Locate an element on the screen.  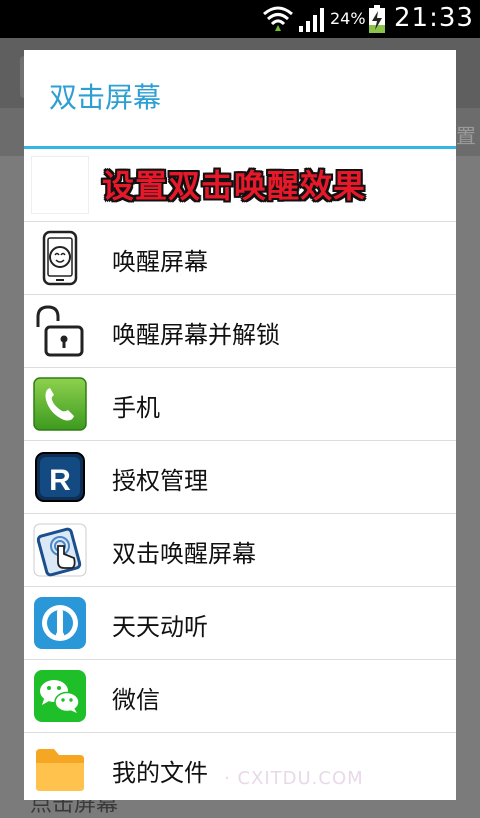
list-item-wake-screen: 唤醒屏幕 is located at coordinates (240, 258).